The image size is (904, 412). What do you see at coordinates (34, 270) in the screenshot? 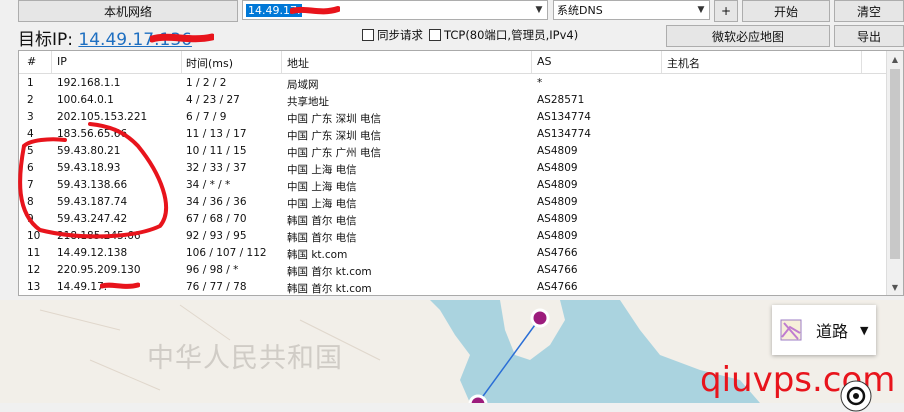
I see `cell-index: 12` at bounding box center [34, 270].